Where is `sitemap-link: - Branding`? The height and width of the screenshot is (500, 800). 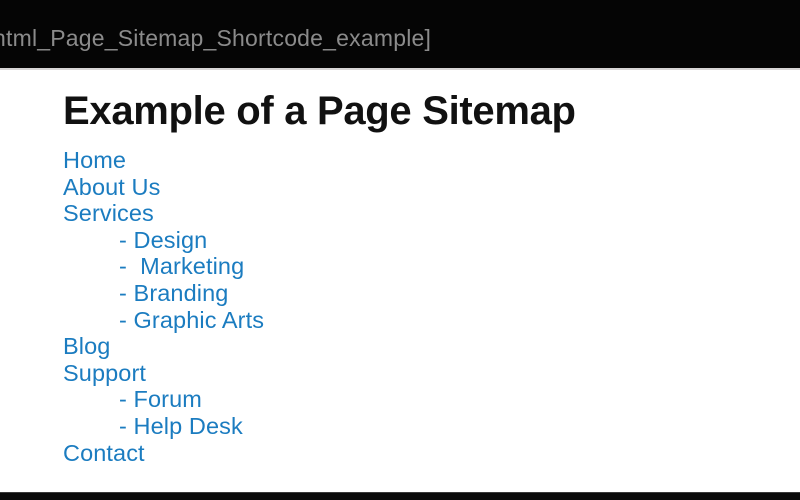
sitemap-link: - Branding is located at coordinates (173, 293).